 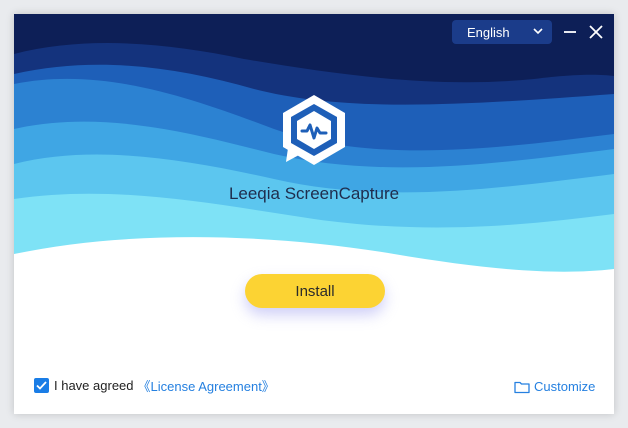 What do you see at coordinates (94, 385) in the screenshot?
I see `agree-label: I have agreed` at bounding box center [94, 385].